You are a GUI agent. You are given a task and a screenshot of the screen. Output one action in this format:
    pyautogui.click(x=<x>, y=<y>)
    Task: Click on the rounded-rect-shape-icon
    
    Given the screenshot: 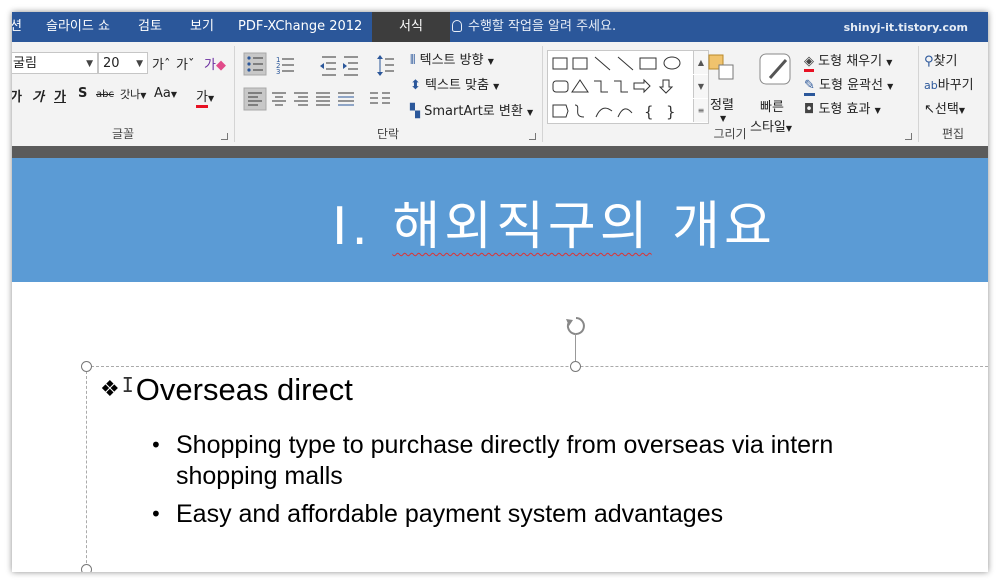 What is the action you would take?
    pyautogui.click(x=560, y=86)
    